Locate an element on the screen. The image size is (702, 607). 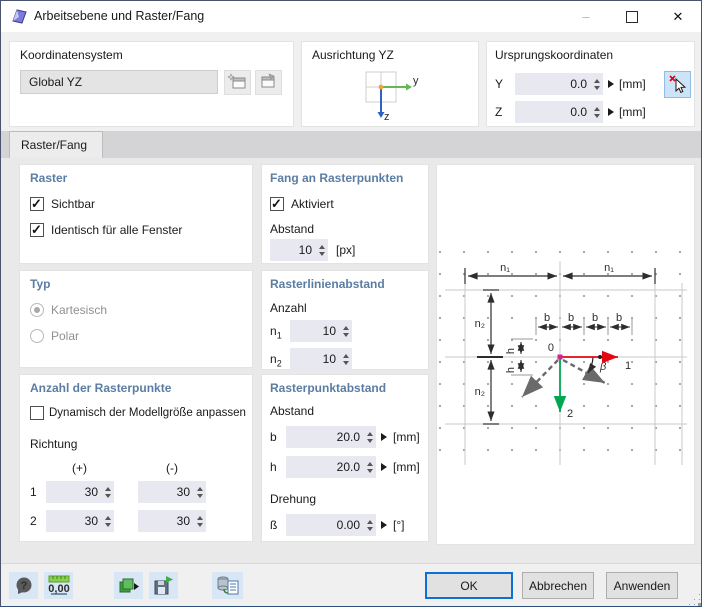
load-default-button is located at coordinates (128, 585).